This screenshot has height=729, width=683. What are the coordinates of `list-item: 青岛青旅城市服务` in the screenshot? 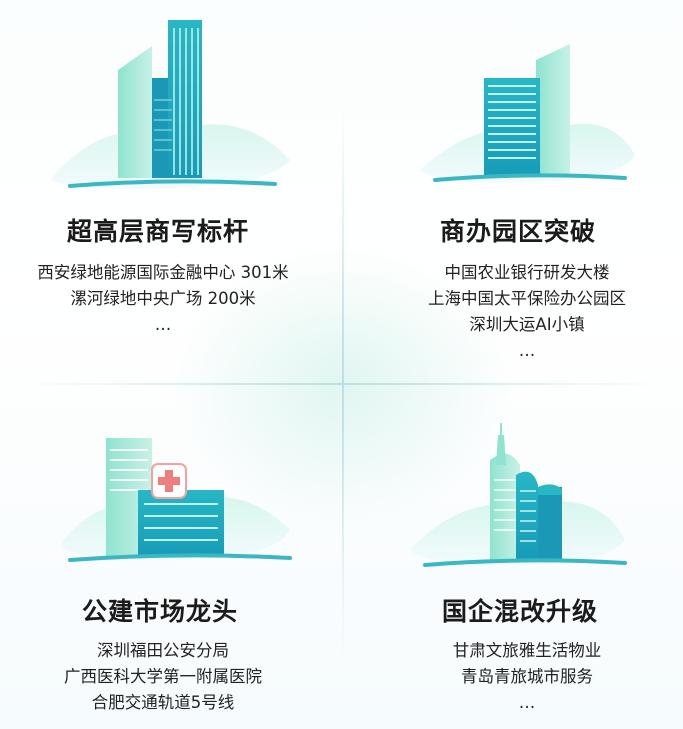 It's located at (527, 676).